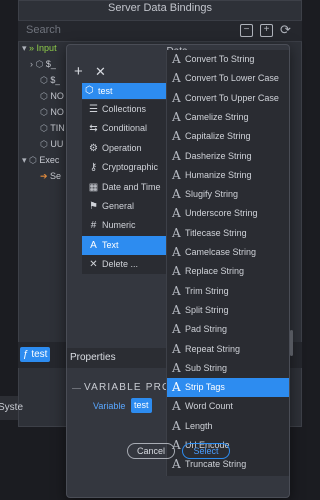 This screenshot has height=500, width=320. I want to click on category-label: Cryptographic, so click(130, 167).